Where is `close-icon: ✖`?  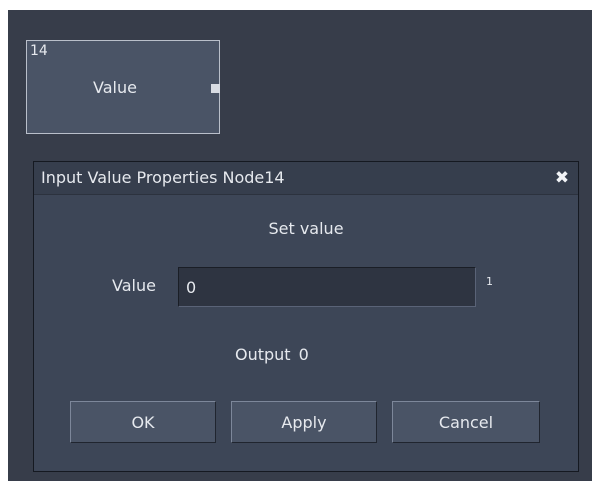 close-icon: ✖ is located at coordinates (562, 178).